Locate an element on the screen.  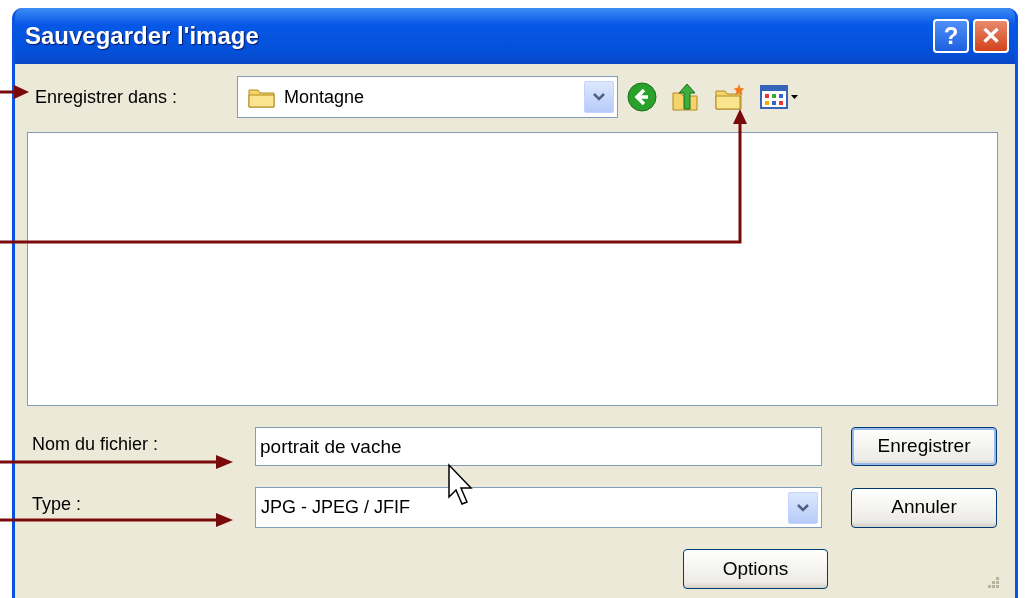
help-button: ? is located at coordinates (951, 36).